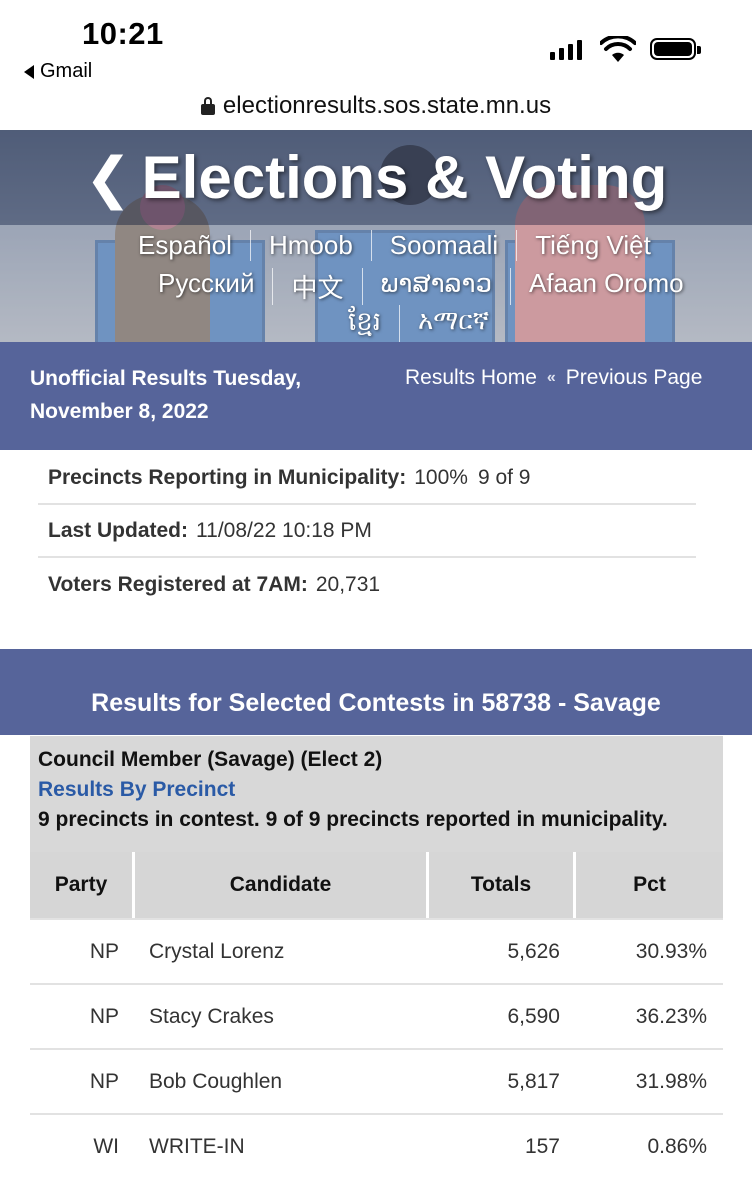 The width and height of the screenshot is (752, 1200). What do you see at coordinates (533, 951) in the screenshot?
I see `totals-cell: 5,626` at bounding box center [533, 951].